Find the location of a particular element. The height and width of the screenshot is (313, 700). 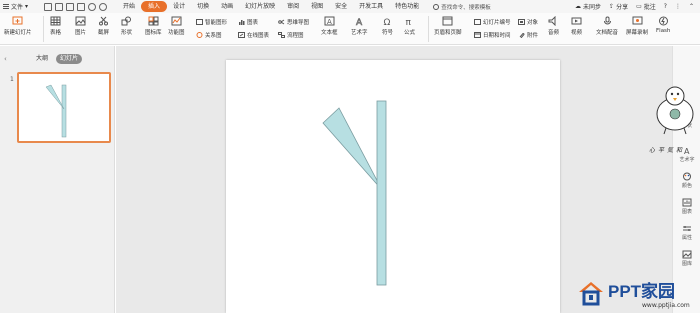

picture-label: 图片 is located at coordinates (81, 33).